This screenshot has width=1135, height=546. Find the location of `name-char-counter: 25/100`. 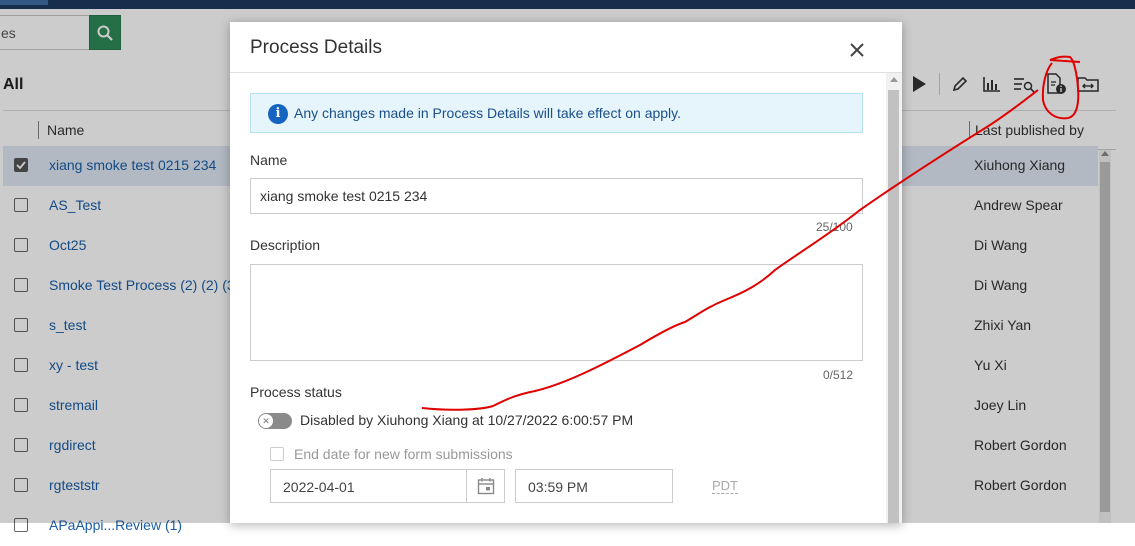

name-char-counter: 25/100 is located at coordinates (834, 227).